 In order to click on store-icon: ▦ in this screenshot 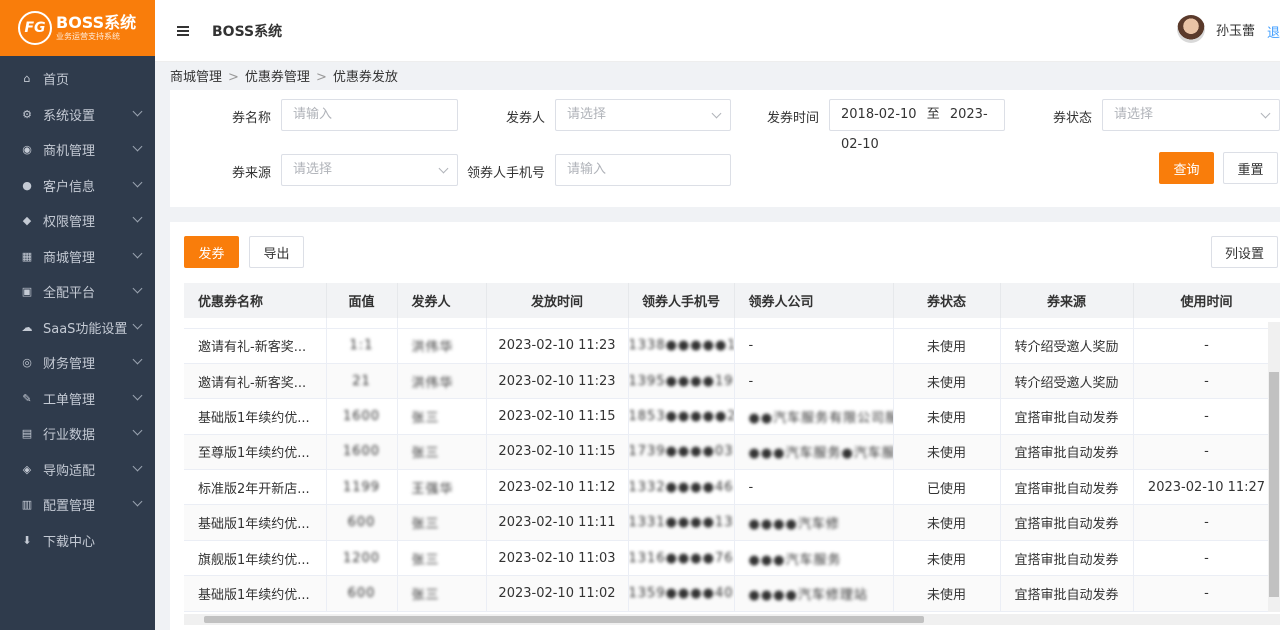, I will do `click(27, 256)`.